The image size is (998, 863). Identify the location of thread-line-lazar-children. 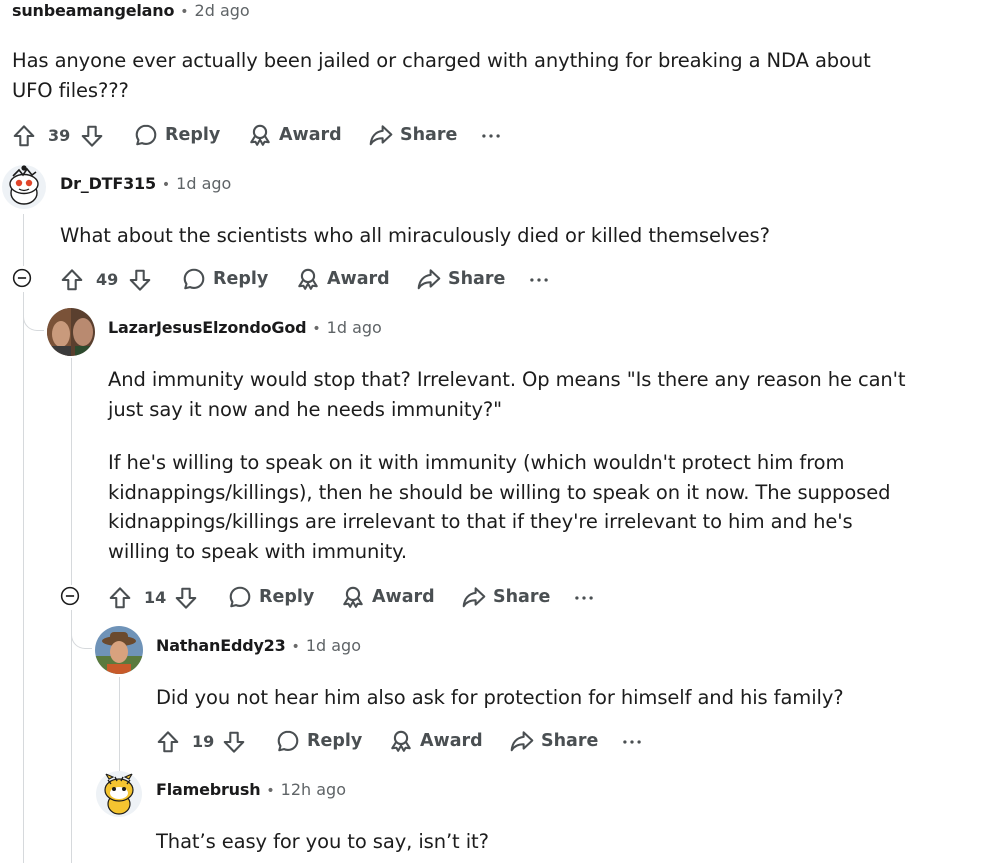
(71, 736).